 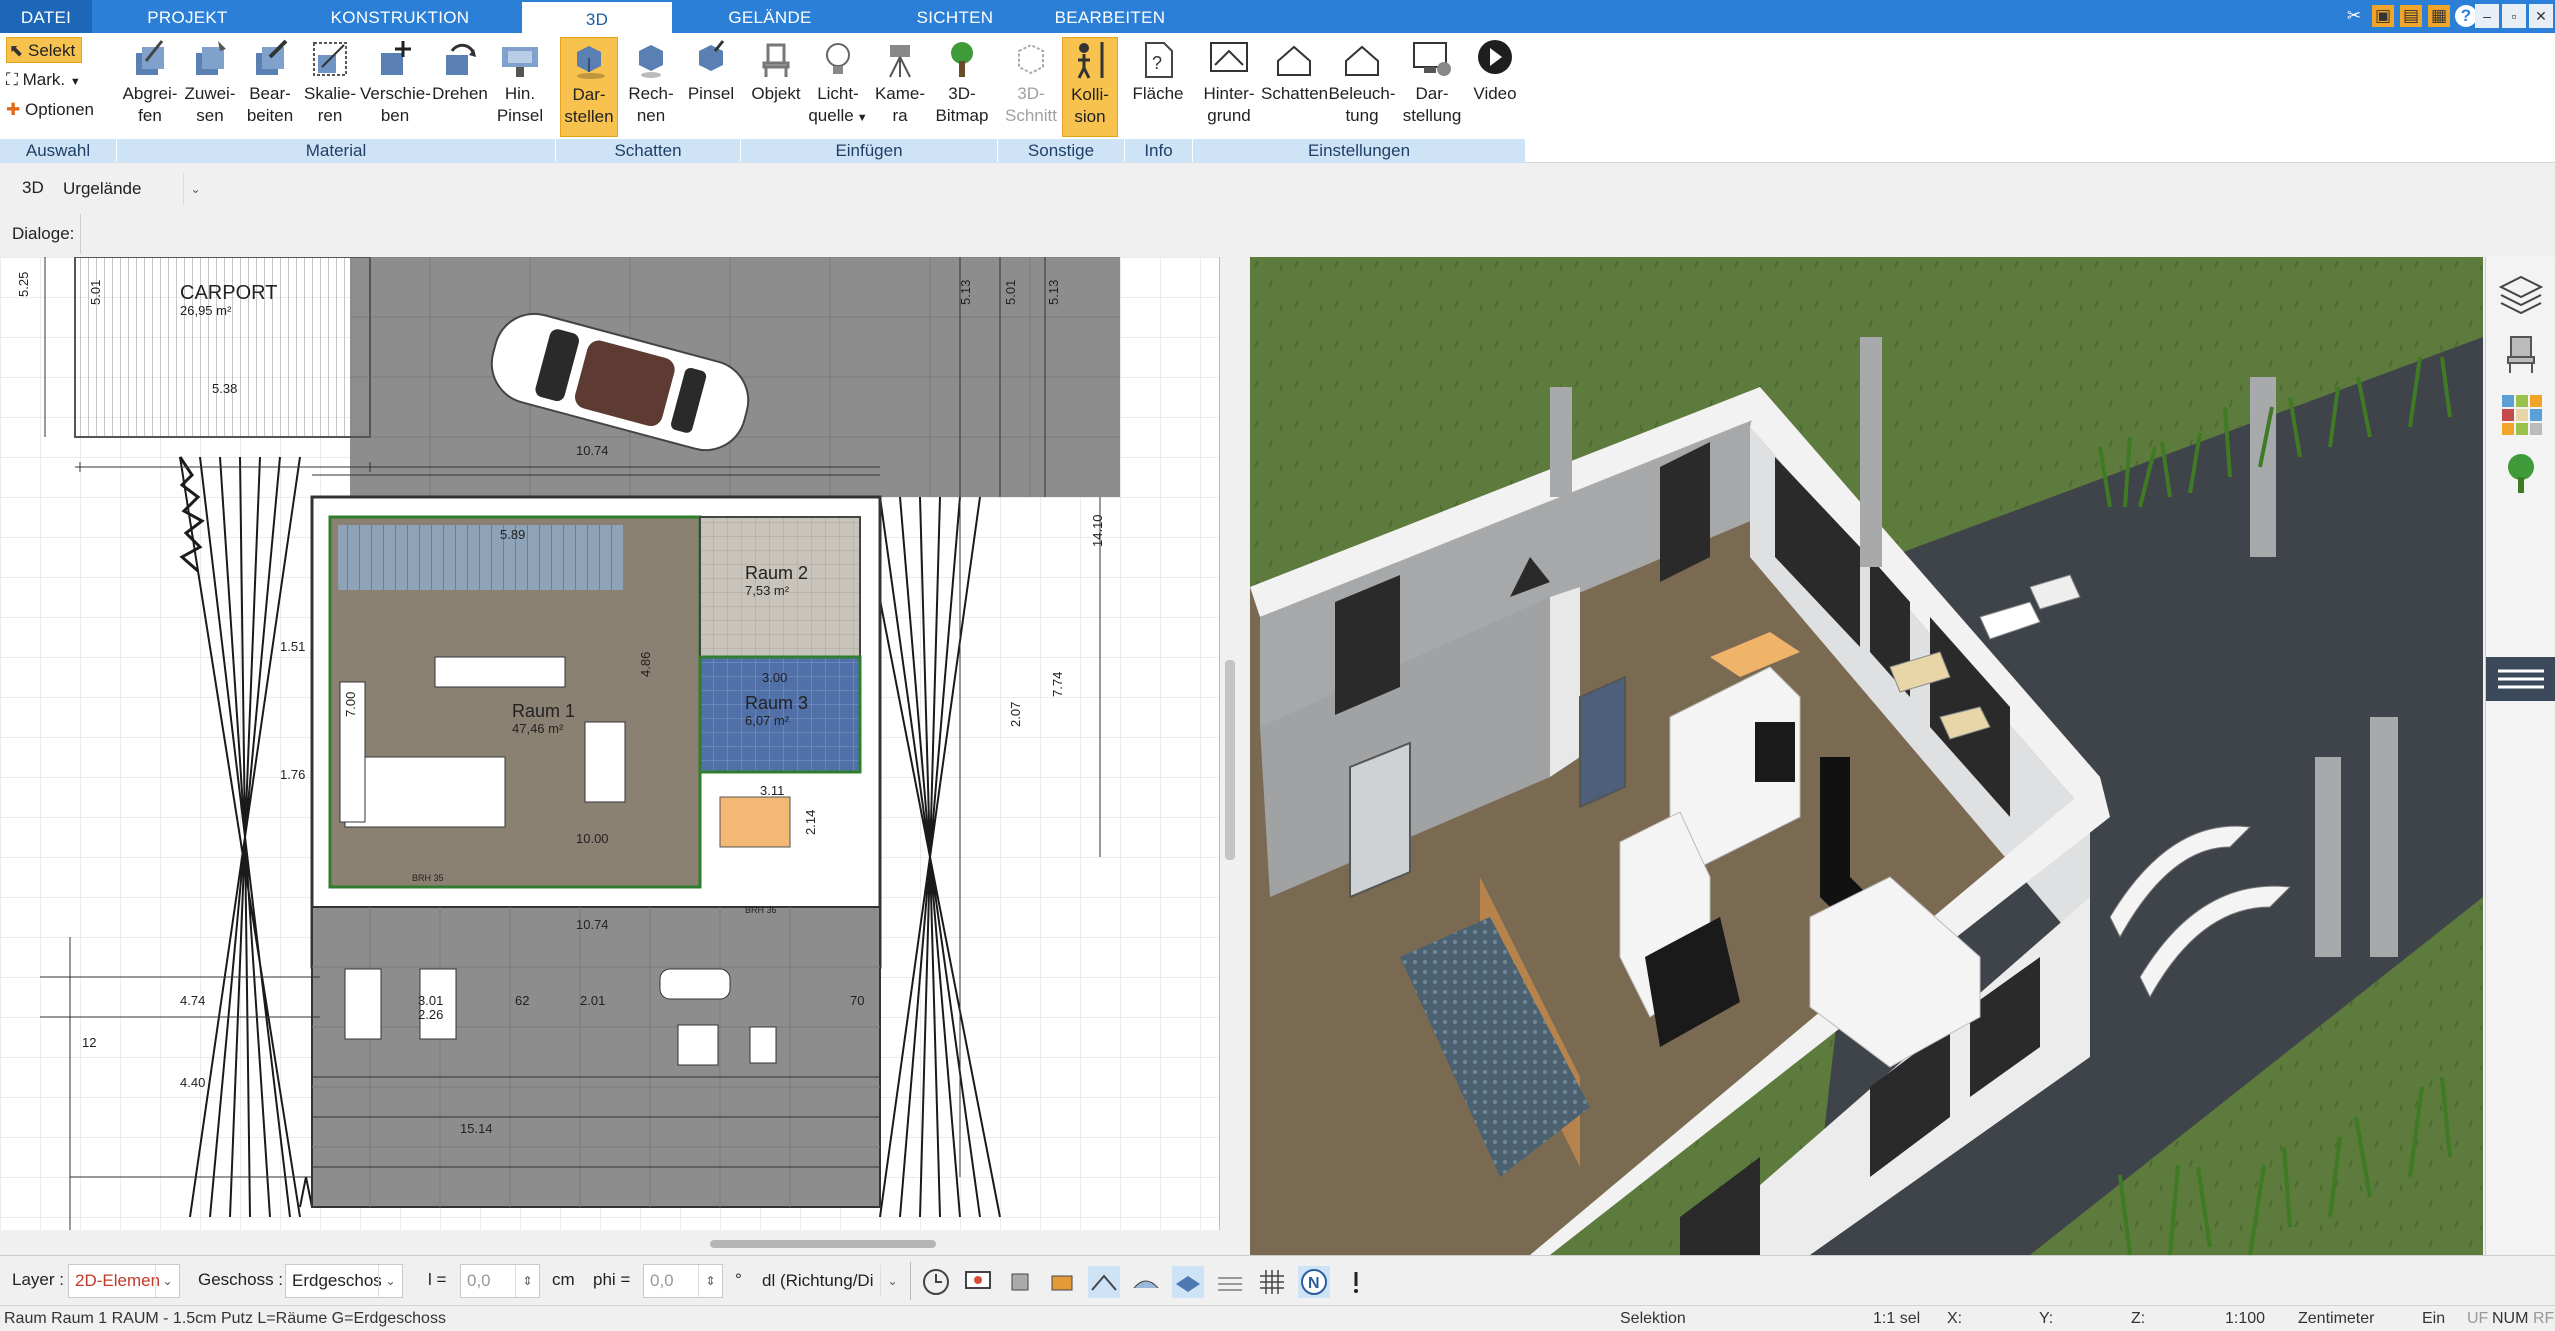 What do you see at coordinates (543, 711) in the screenshot?
I see `room1-label: Raum 1` at bounding box center [543, 711].